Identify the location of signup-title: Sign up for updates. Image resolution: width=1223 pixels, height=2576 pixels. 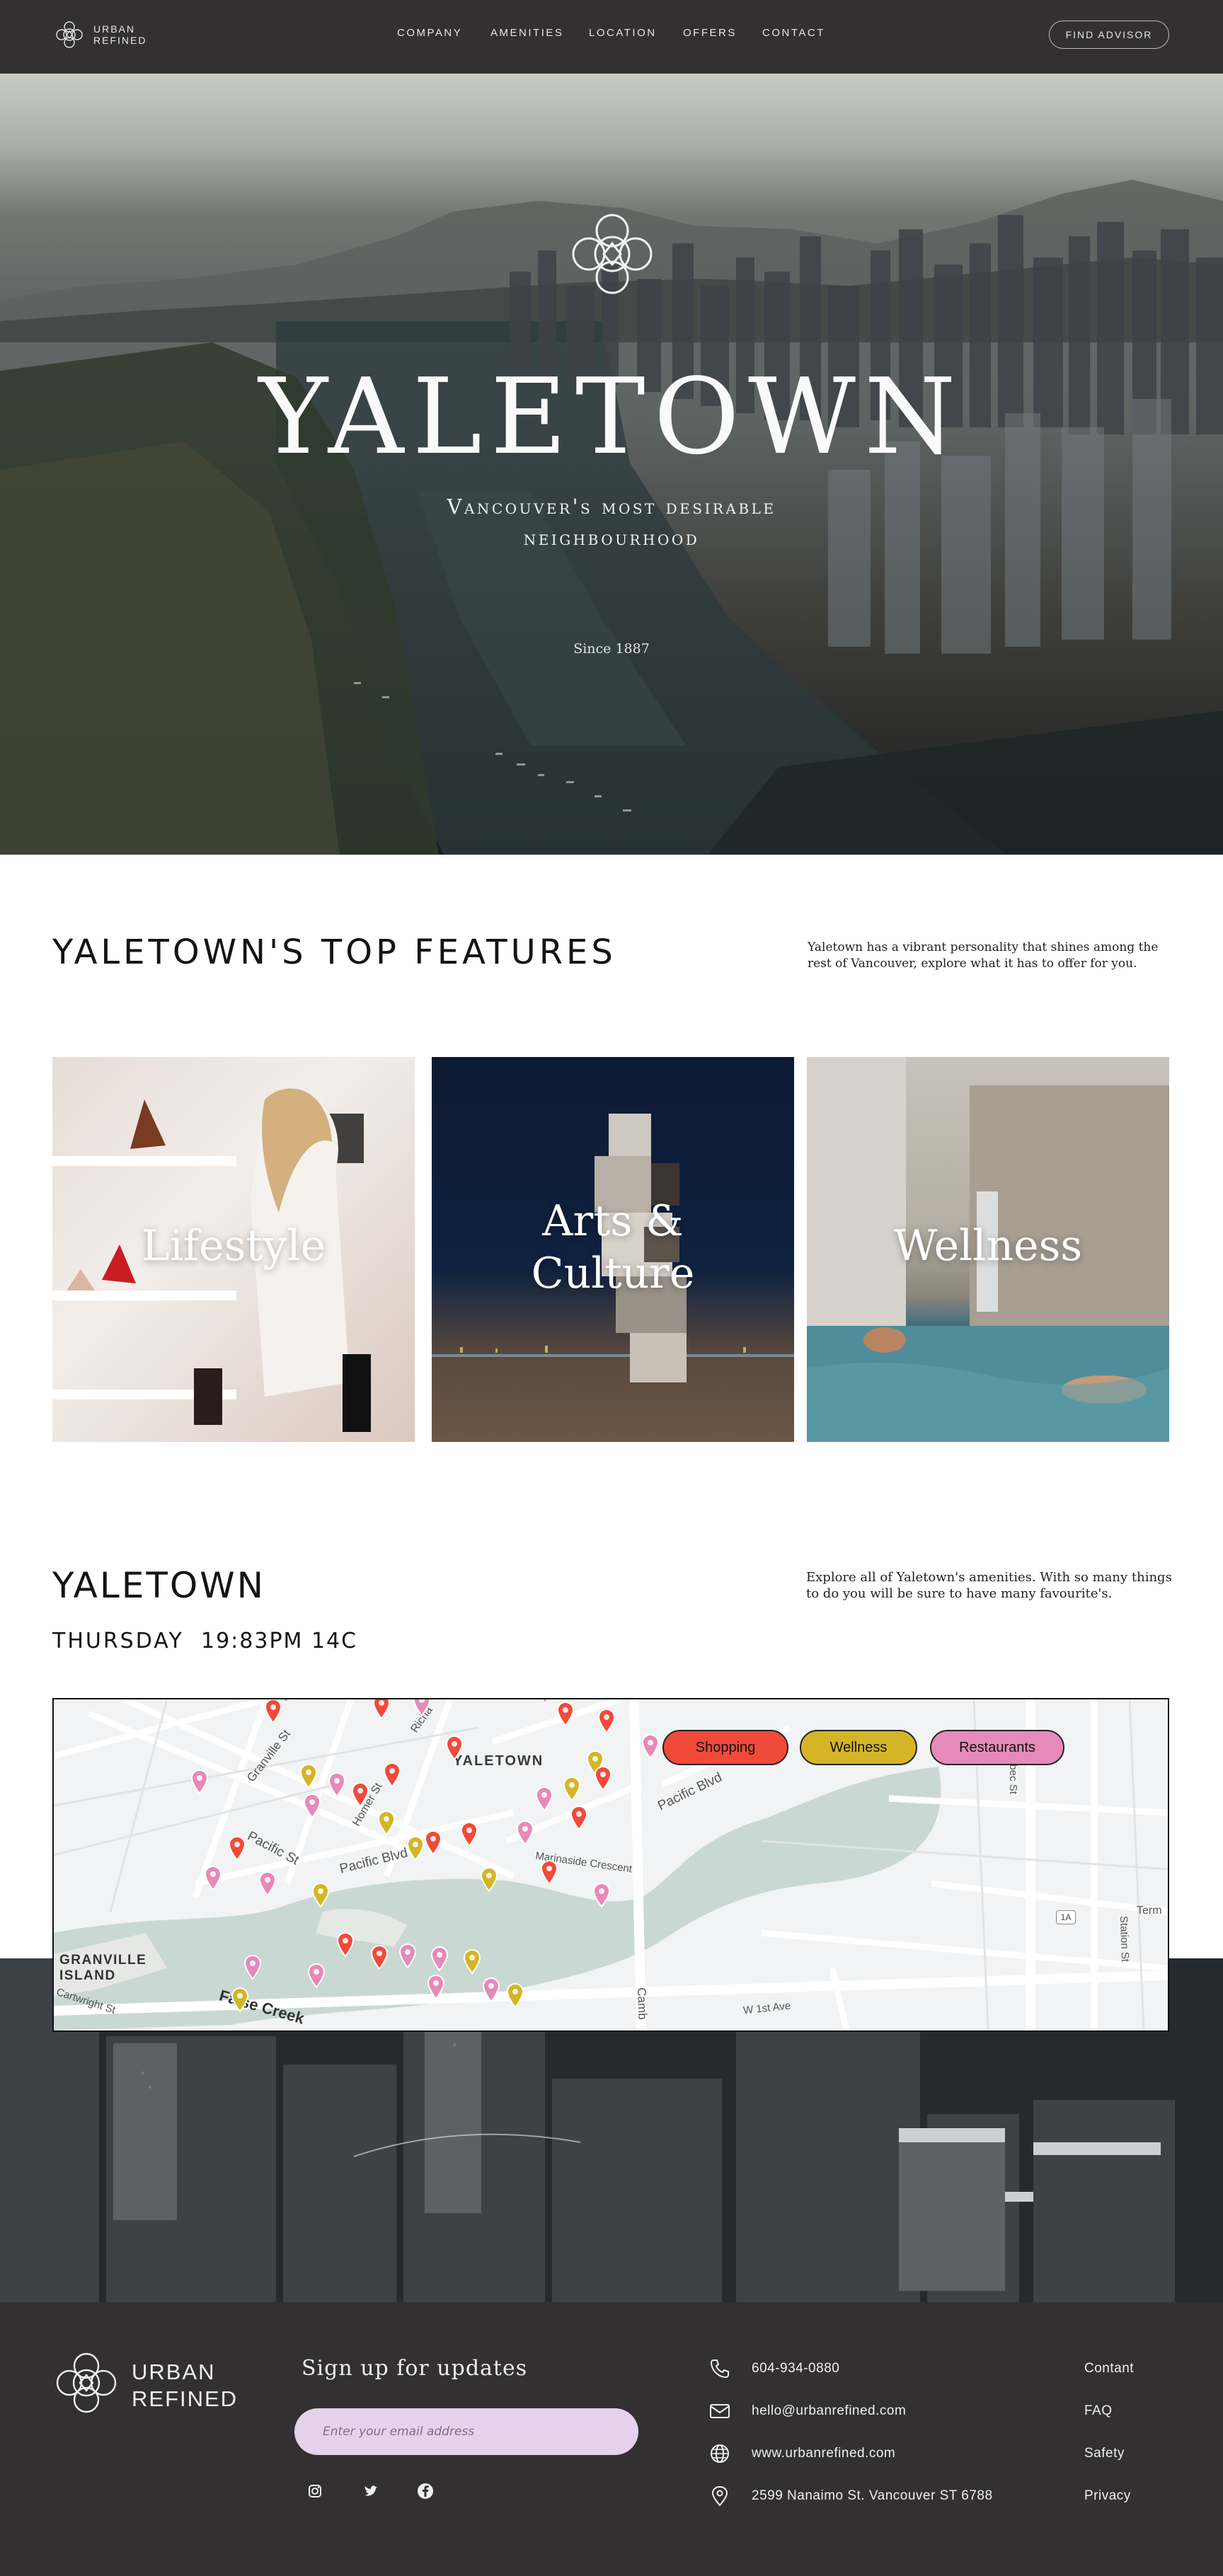
(415, 2368).